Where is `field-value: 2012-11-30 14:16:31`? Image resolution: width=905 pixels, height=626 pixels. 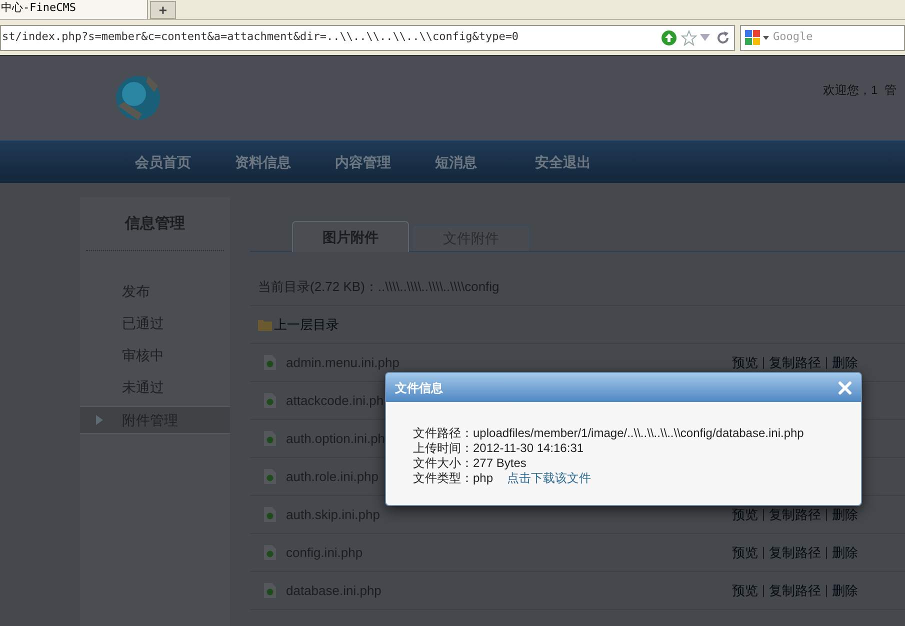
field-value: 2012-11-30 14:16:31 is located at coordinates (528, 448).